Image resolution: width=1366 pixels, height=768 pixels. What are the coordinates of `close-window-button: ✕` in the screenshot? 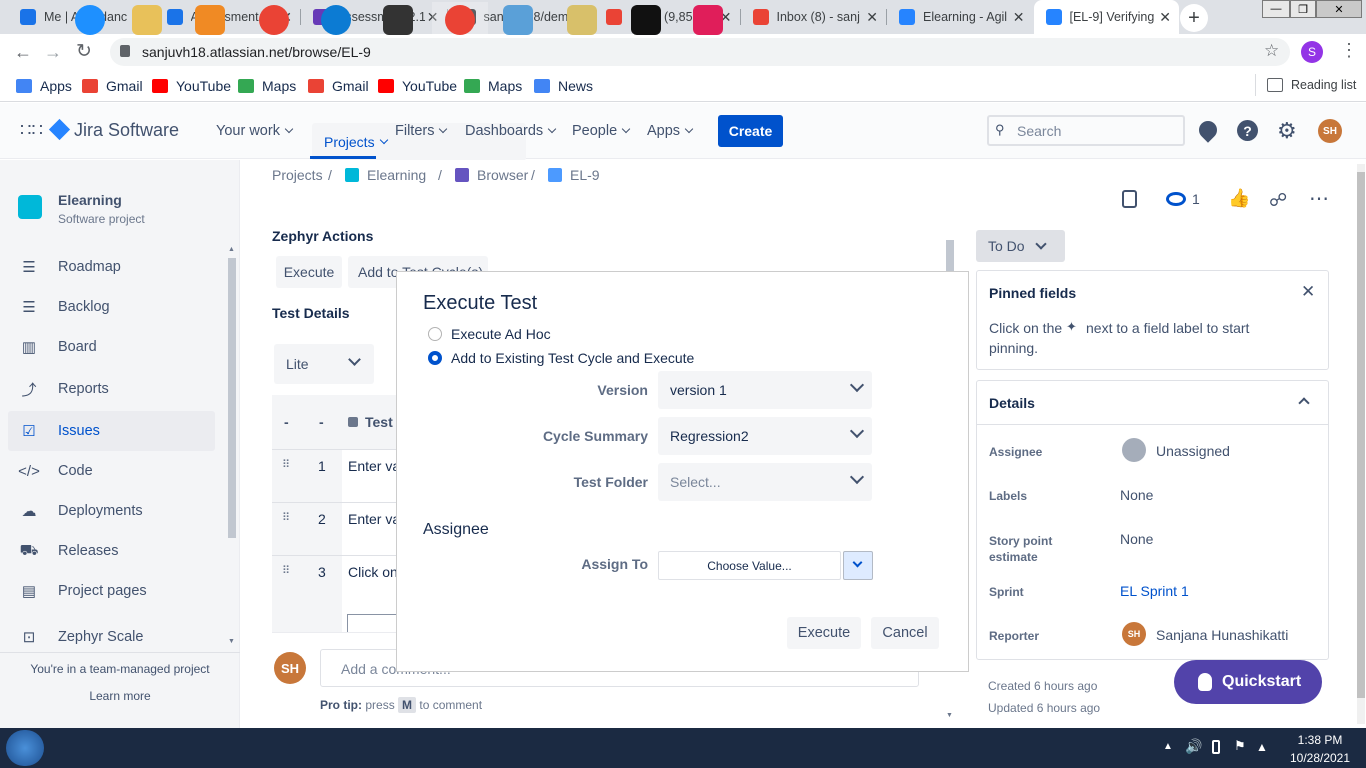 It's located at (1339, 9).